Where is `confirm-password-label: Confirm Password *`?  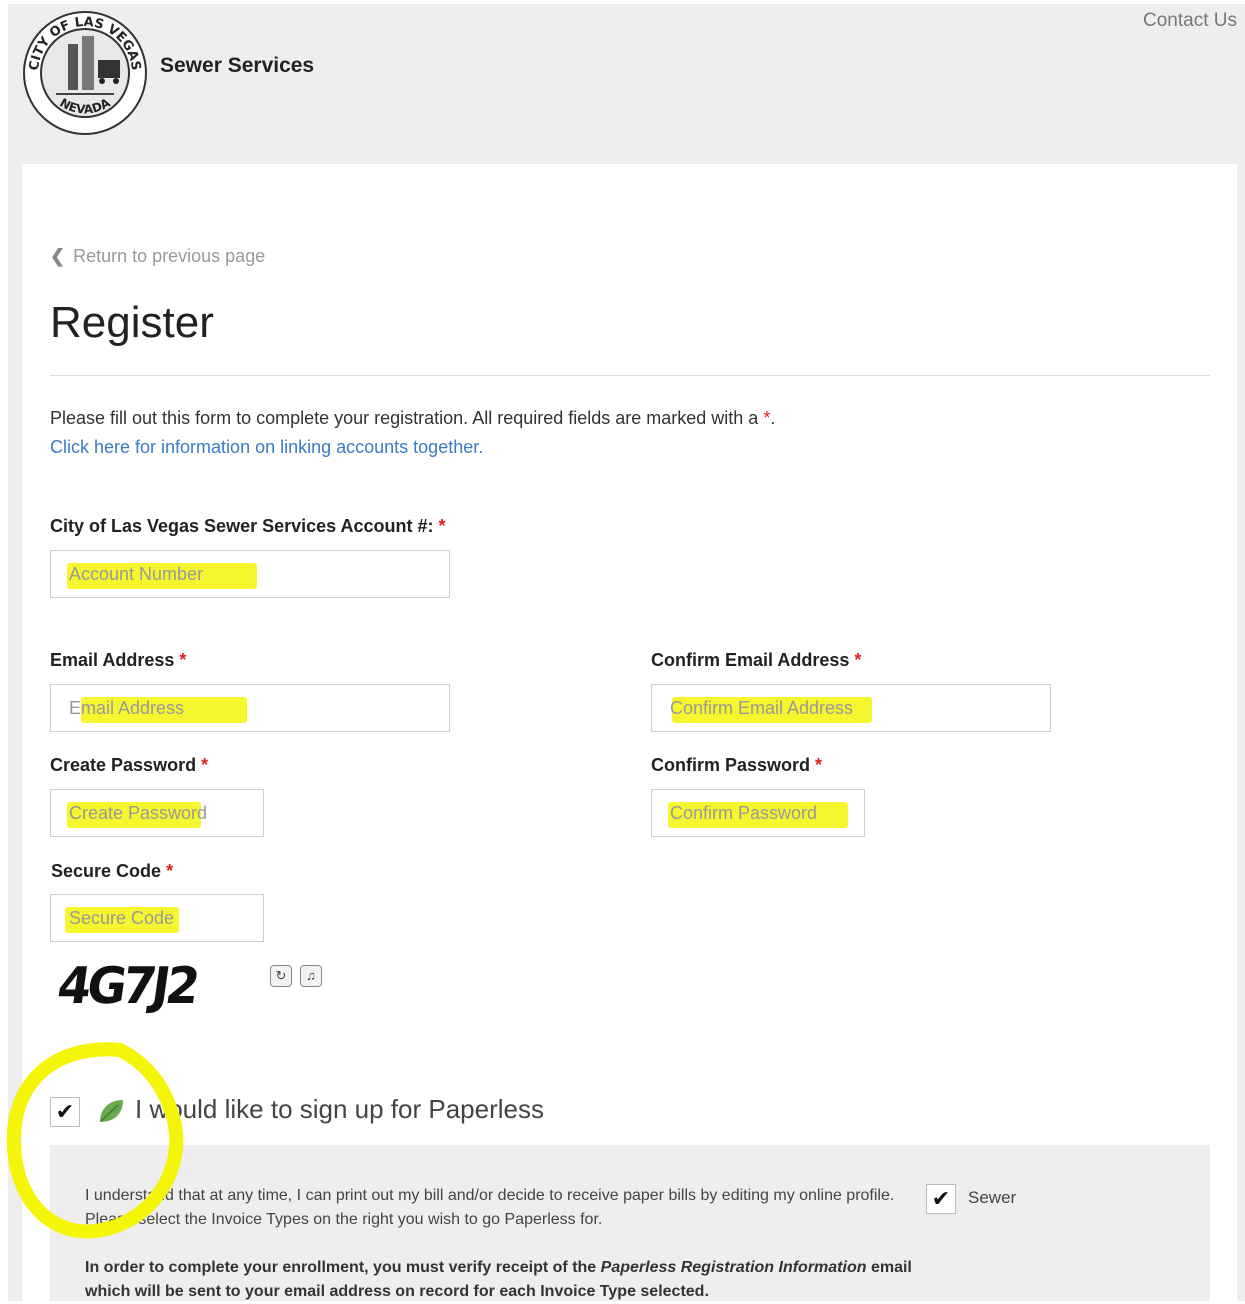
confirm-password-label: Confirm Password * is located at coordinates (736, 765).